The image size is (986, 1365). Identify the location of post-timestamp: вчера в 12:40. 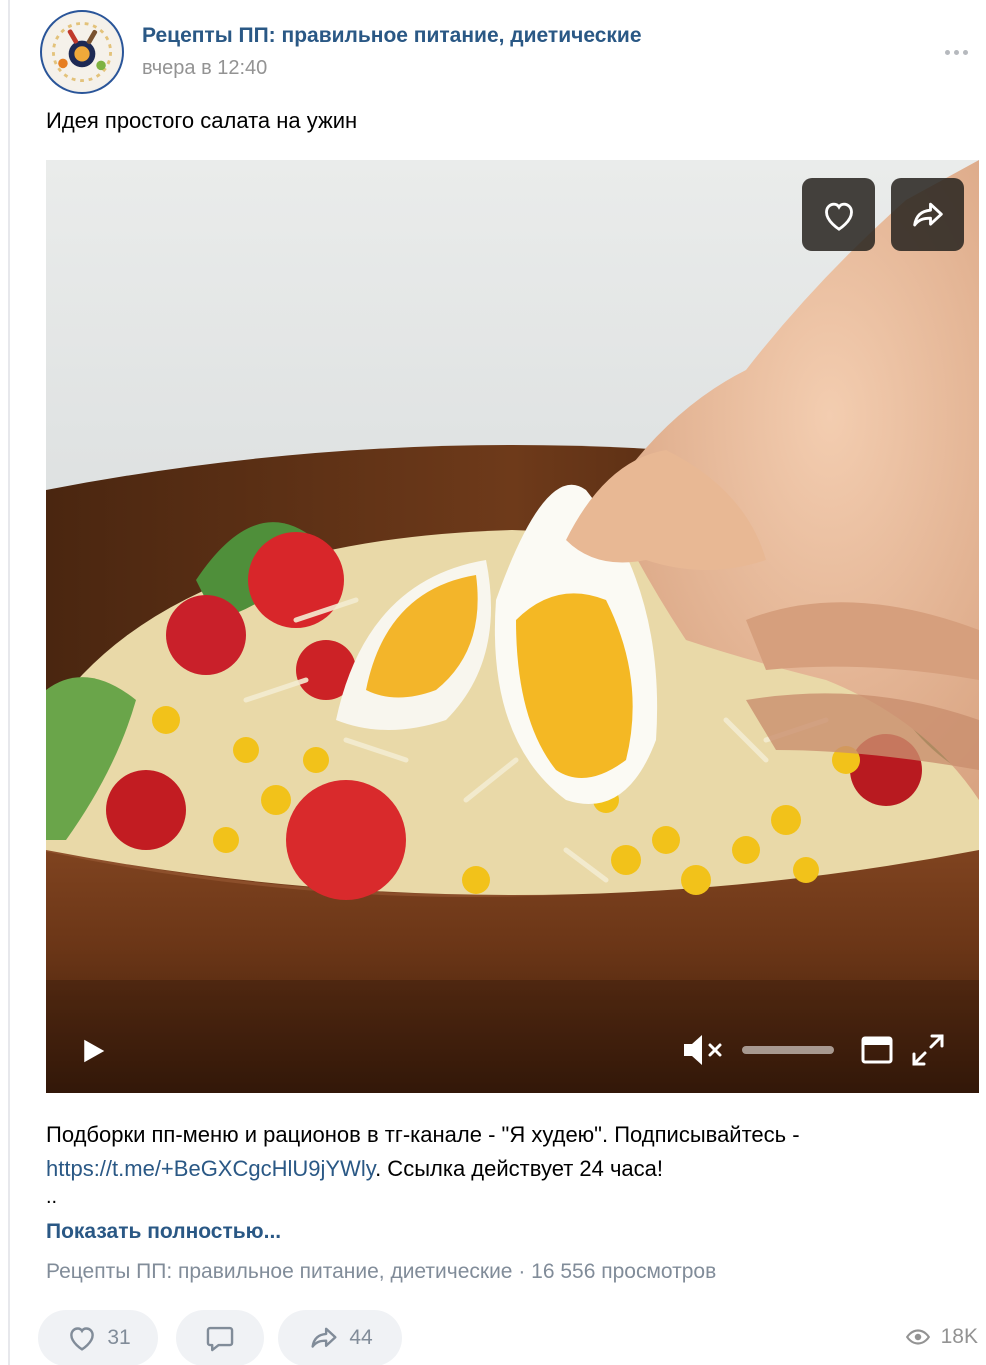
(204, 68).